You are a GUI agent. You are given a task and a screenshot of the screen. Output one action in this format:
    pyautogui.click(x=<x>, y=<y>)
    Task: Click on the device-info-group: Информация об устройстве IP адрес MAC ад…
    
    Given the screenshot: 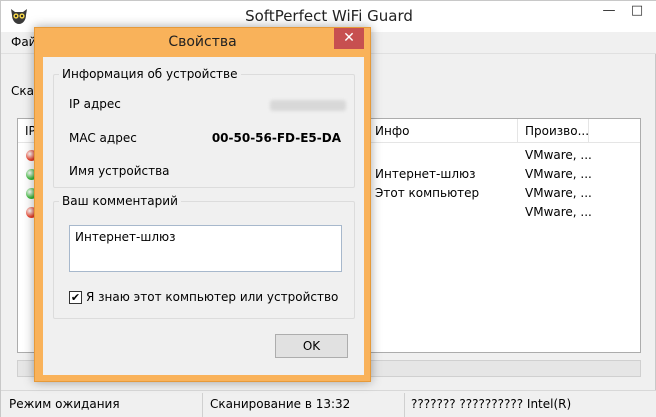 What is the action you would take?
    pyautogui.click(x=204, y=127)
    